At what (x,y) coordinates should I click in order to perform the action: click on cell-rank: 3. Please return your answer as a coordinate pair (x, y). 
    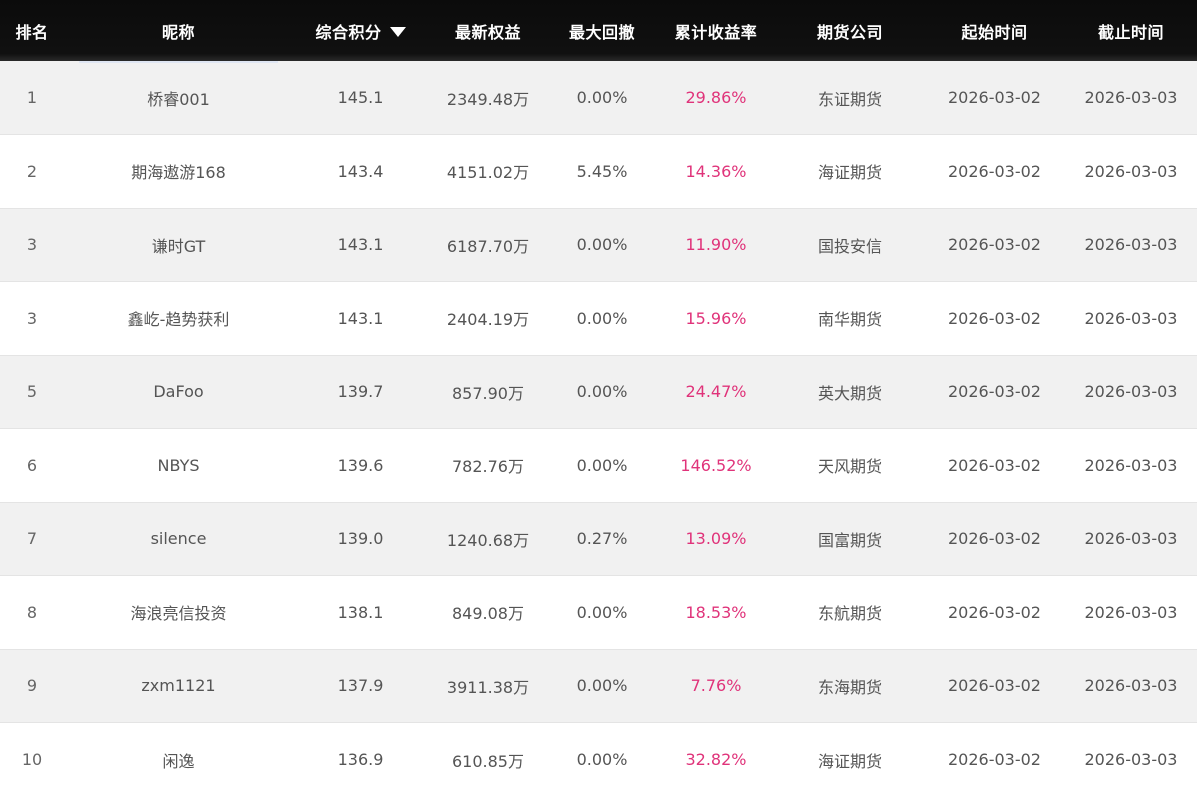
    Looking at the image, I should click on (32, 319).